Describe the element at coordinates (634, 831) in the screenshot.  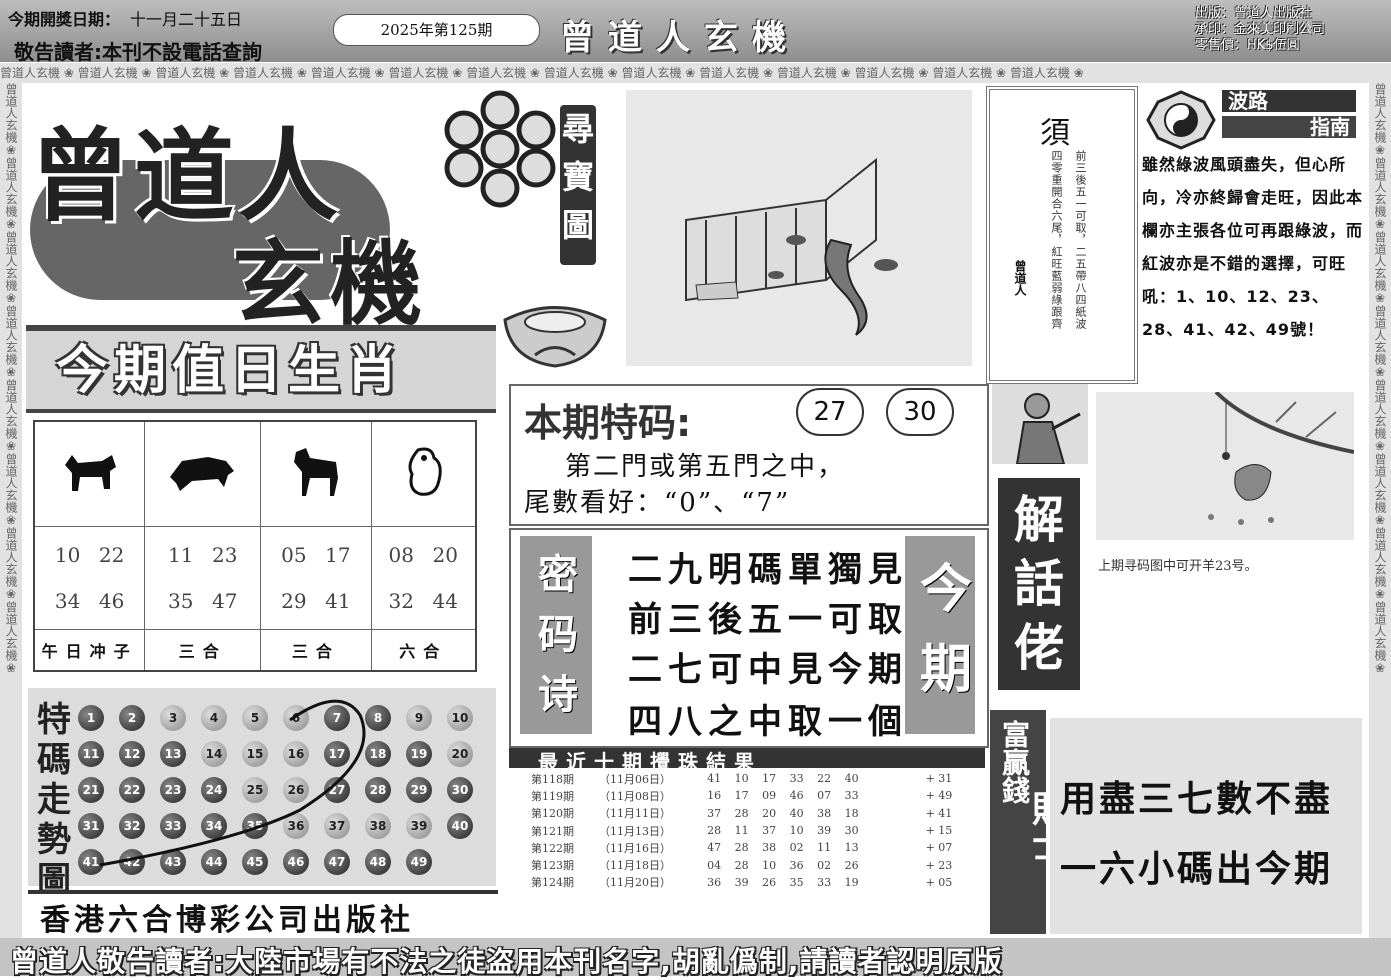
I see `result-date: （11月13日）` at that location.